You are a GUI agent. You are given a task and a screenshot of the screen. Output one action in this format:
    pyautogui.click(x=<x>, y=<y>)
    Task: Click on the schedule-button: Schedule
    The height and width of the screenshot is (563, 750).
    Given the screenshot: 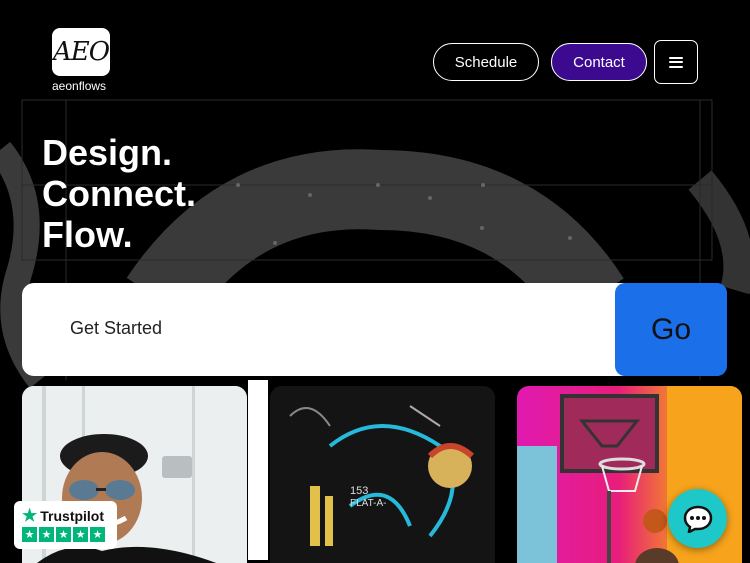 What is the action you would take?
    pyautogui.click(x=486, y=62)
    